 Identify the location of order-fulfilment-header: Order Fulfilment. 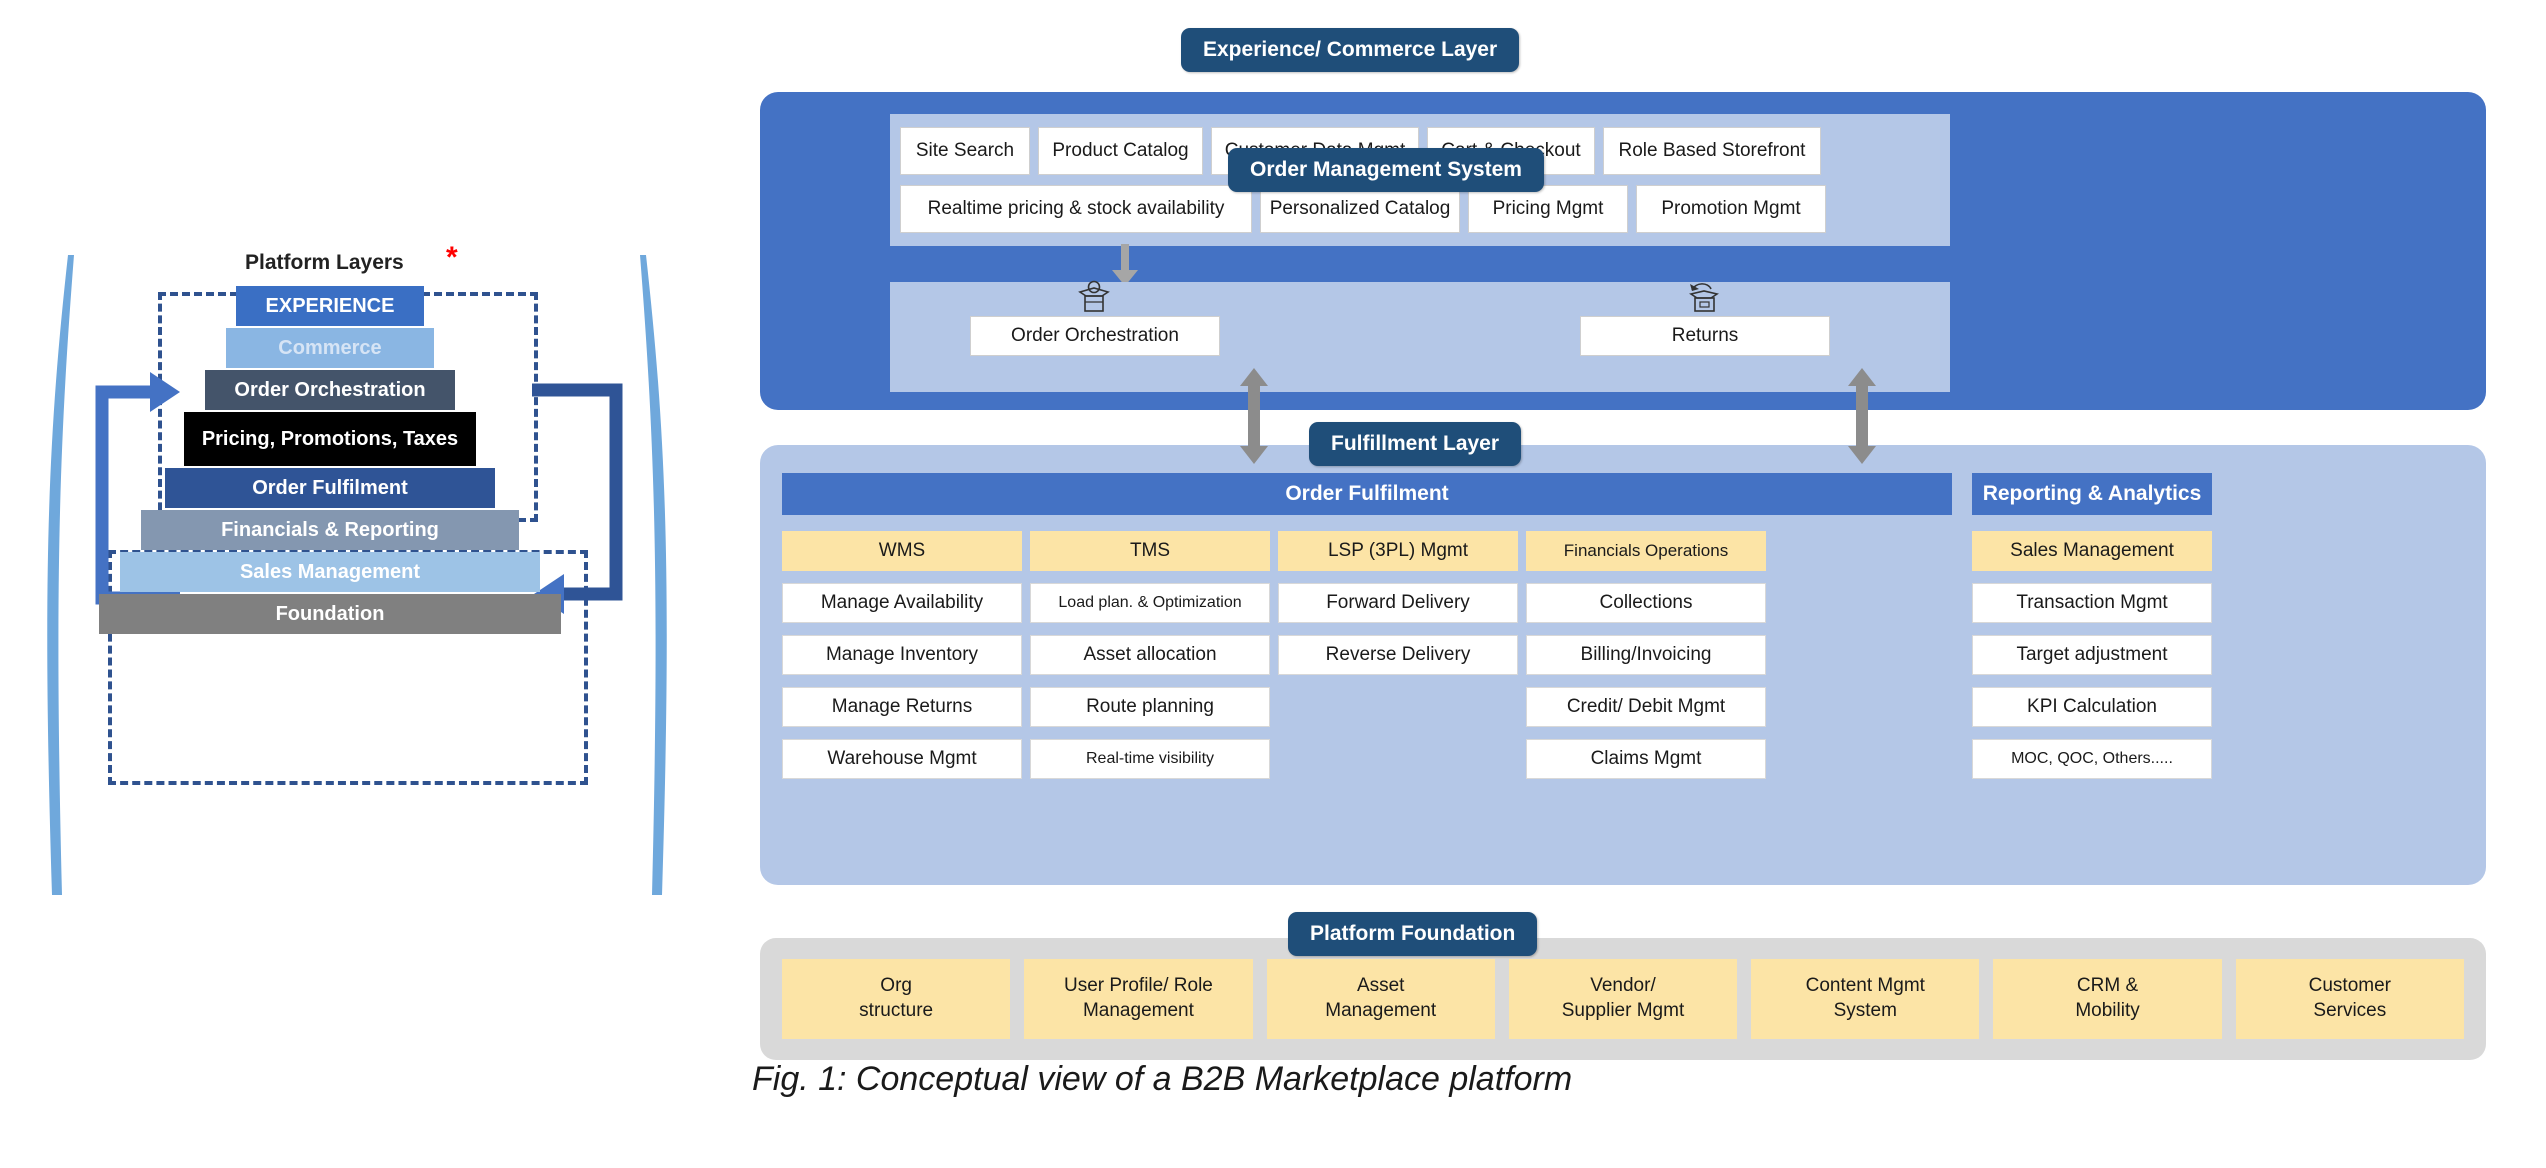
(1367, 494).